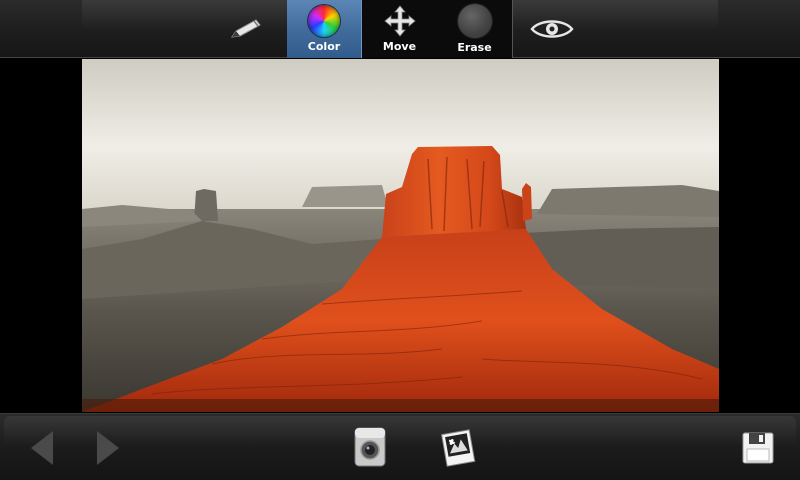 The image size is (800, 480). I want to click on pencil-tool-button, so click(246, 29).